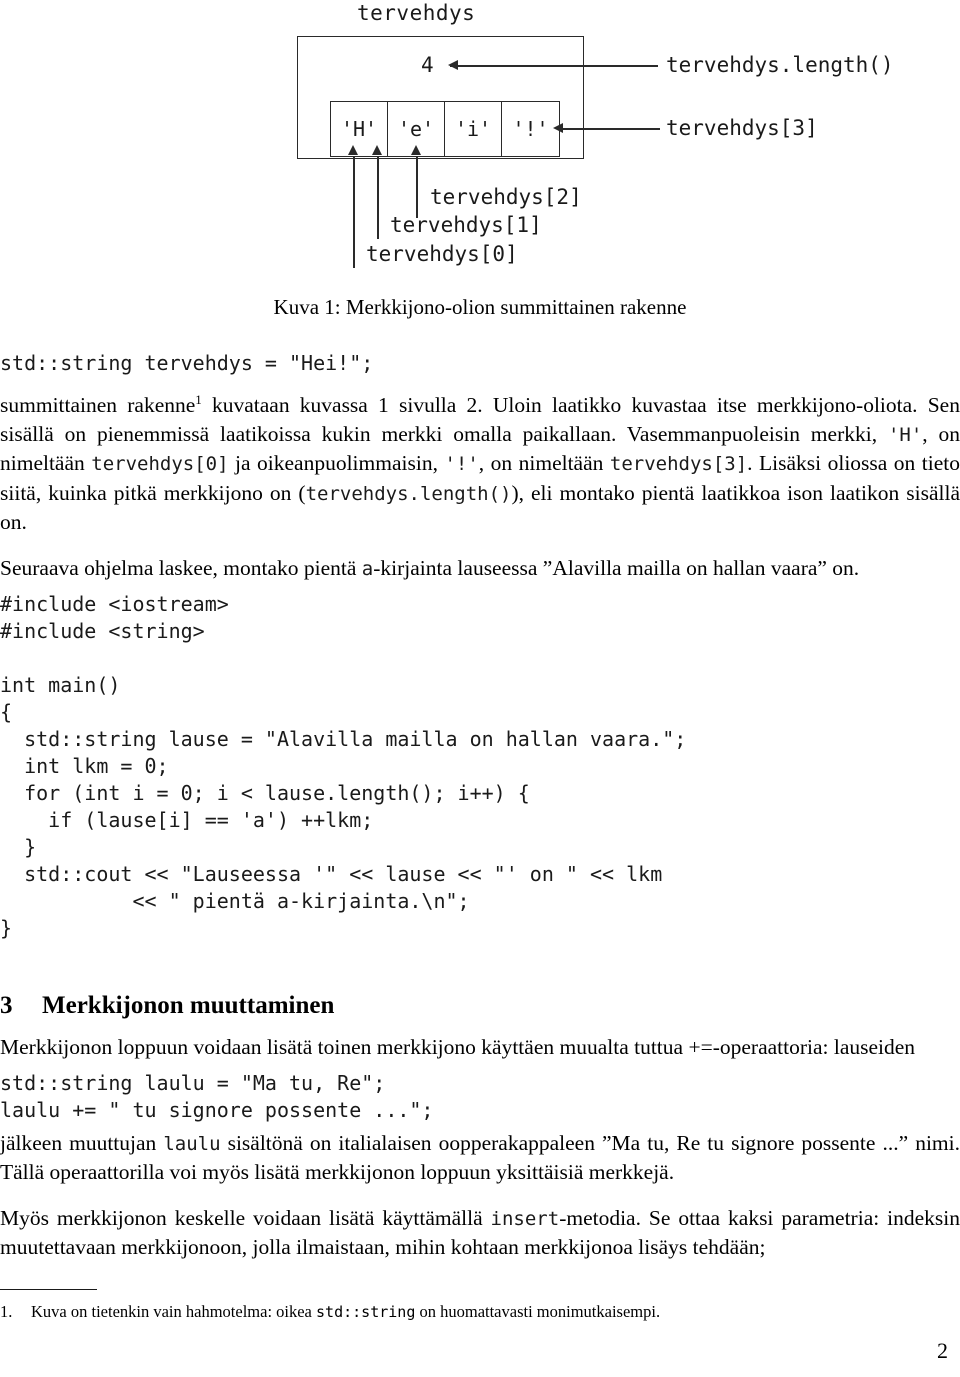 Image resolution: width=960 pixels, height=1377 pixels. Describe the element at coordinates (160, 464) in the screenshot. I see `para1-code-index0: tervehdys[0]` at that location.